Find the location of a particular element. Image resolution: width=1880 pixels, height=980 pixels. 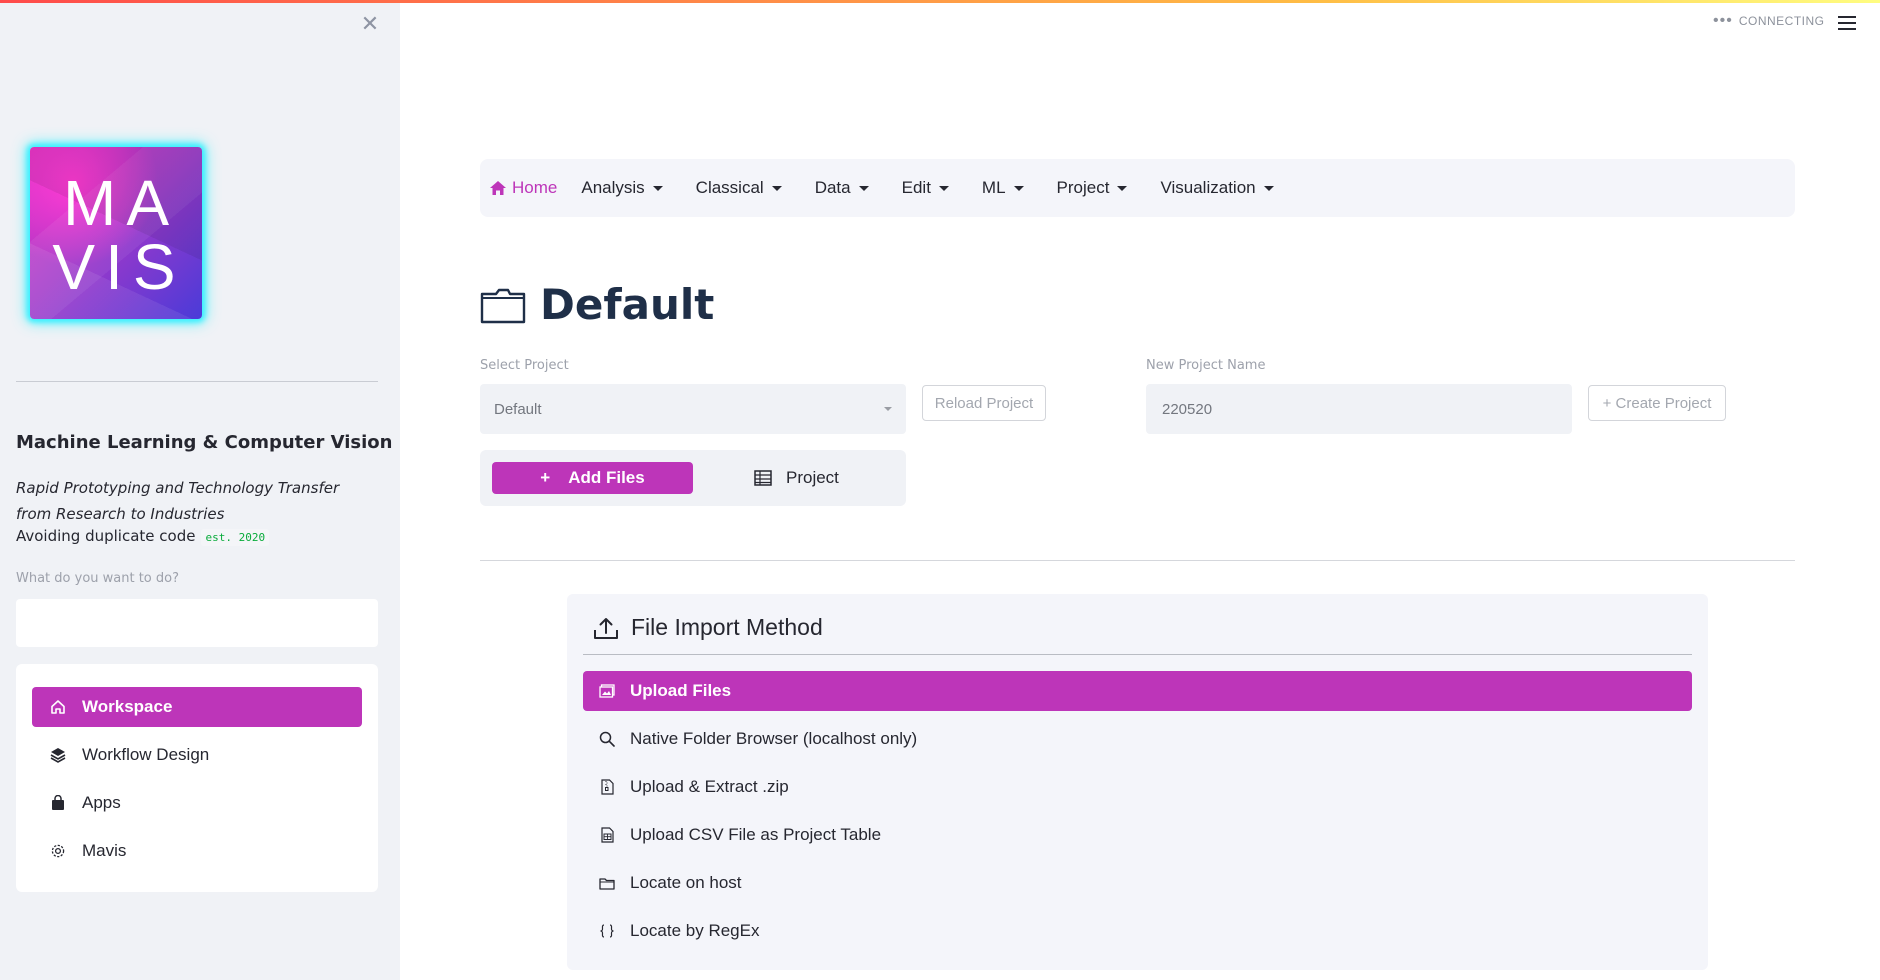

sidebar-item-label: Apps is located at coordinates (101, 802).